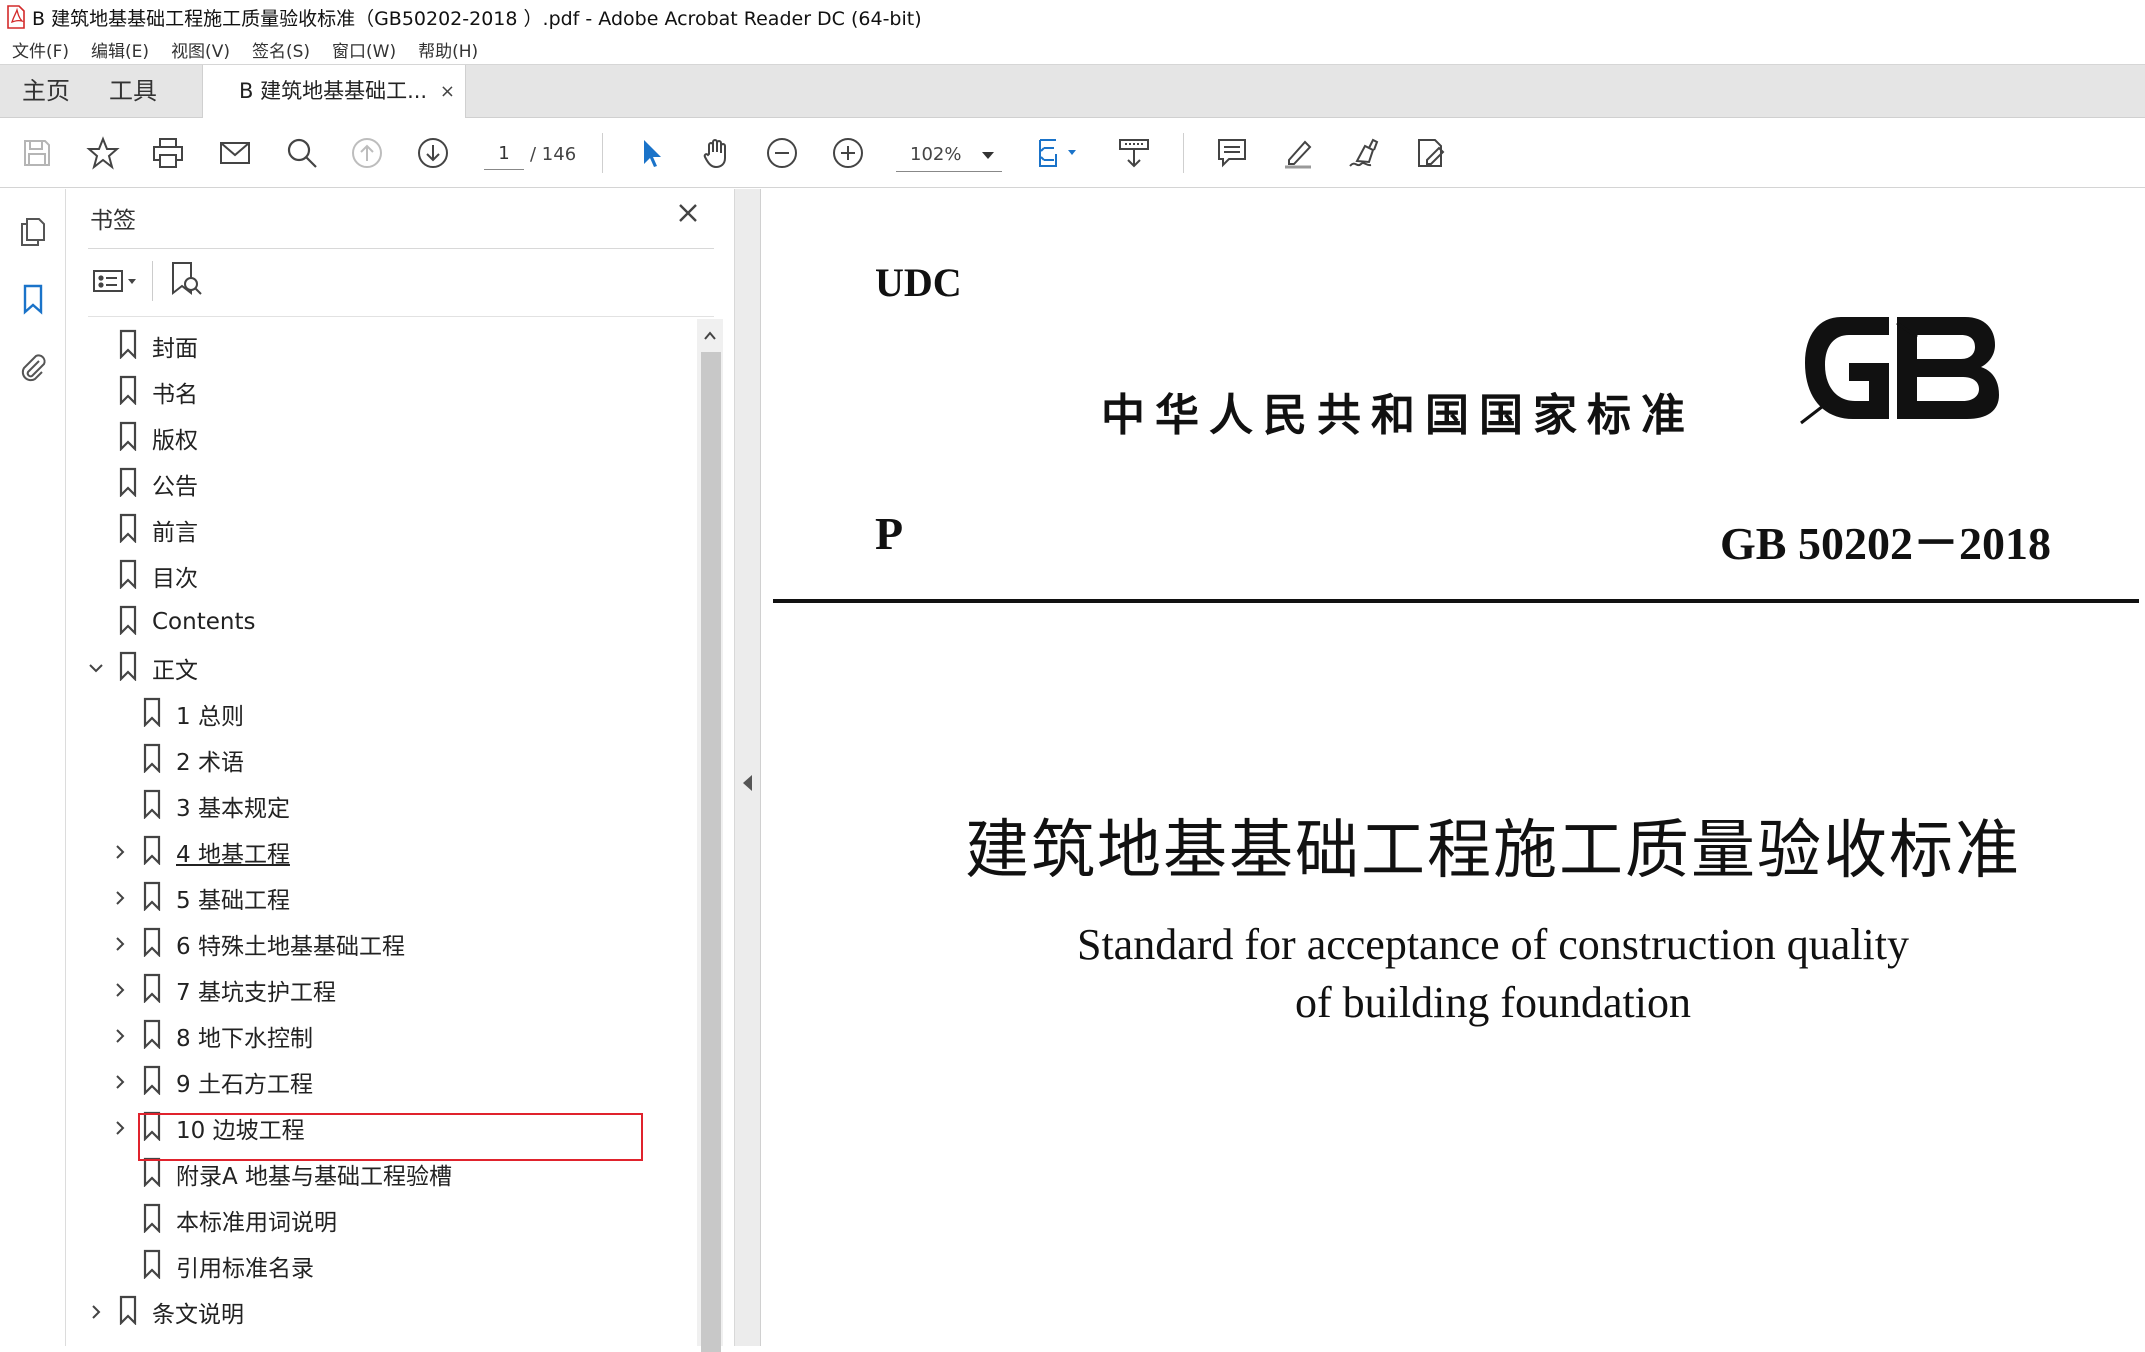  What do you see at coordinates (233, 901) in the screenshot?
I see `bookmark-label: 5 基础工程` at bounding box center [233, 901].